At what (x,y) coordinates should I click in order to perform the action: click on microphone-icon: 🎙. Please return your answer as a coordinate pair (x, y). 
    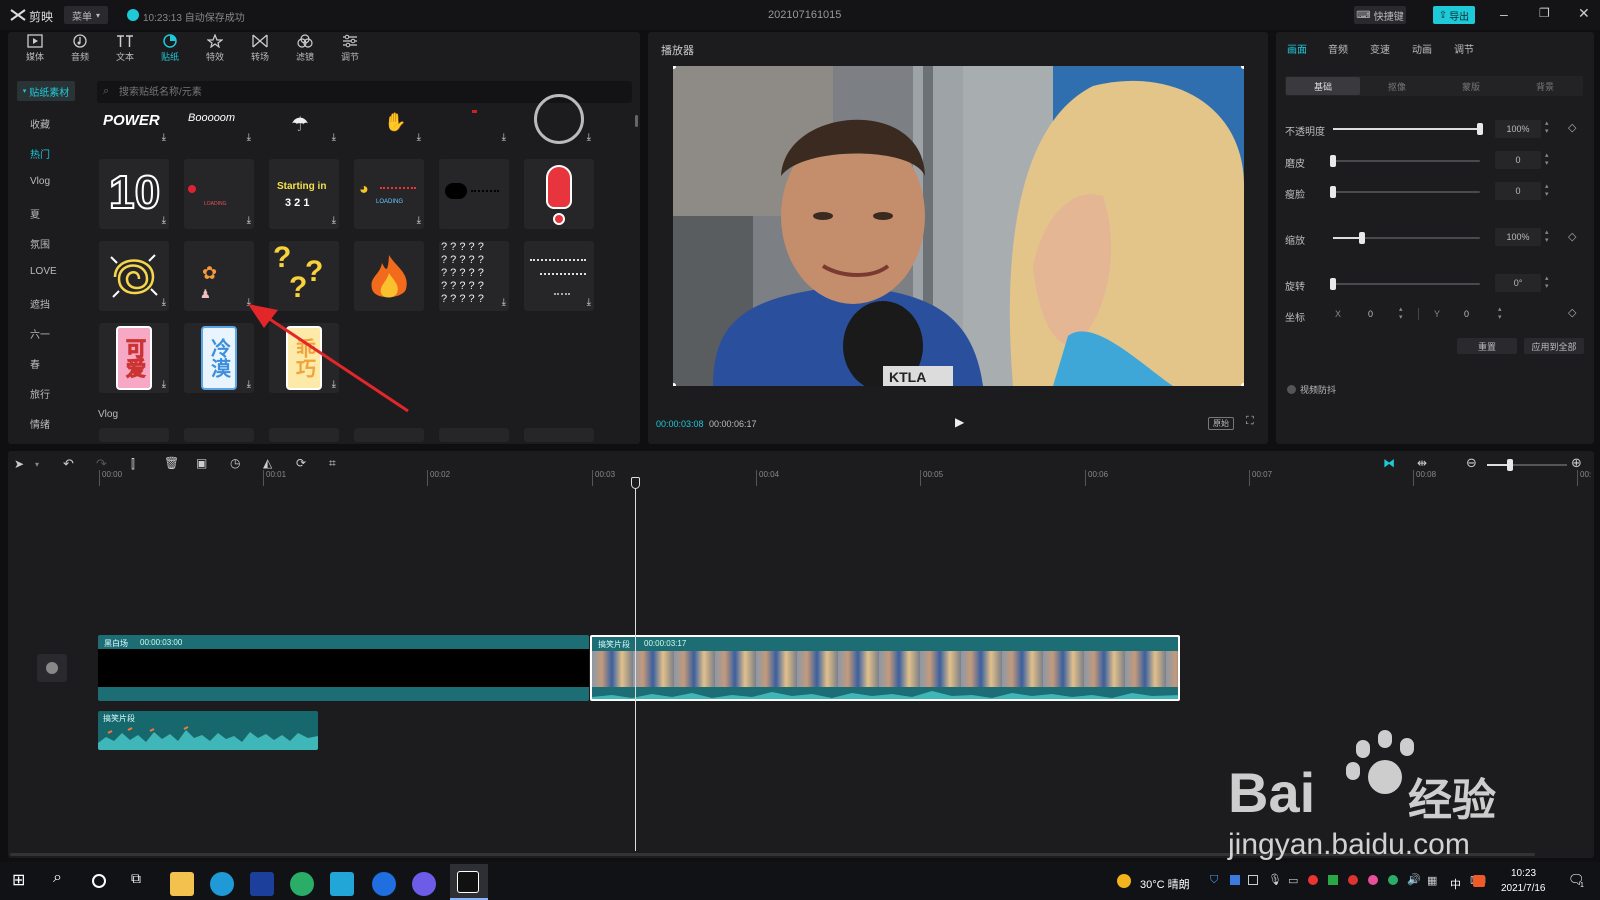
    Looking at the image, I should click on (1275, 879).